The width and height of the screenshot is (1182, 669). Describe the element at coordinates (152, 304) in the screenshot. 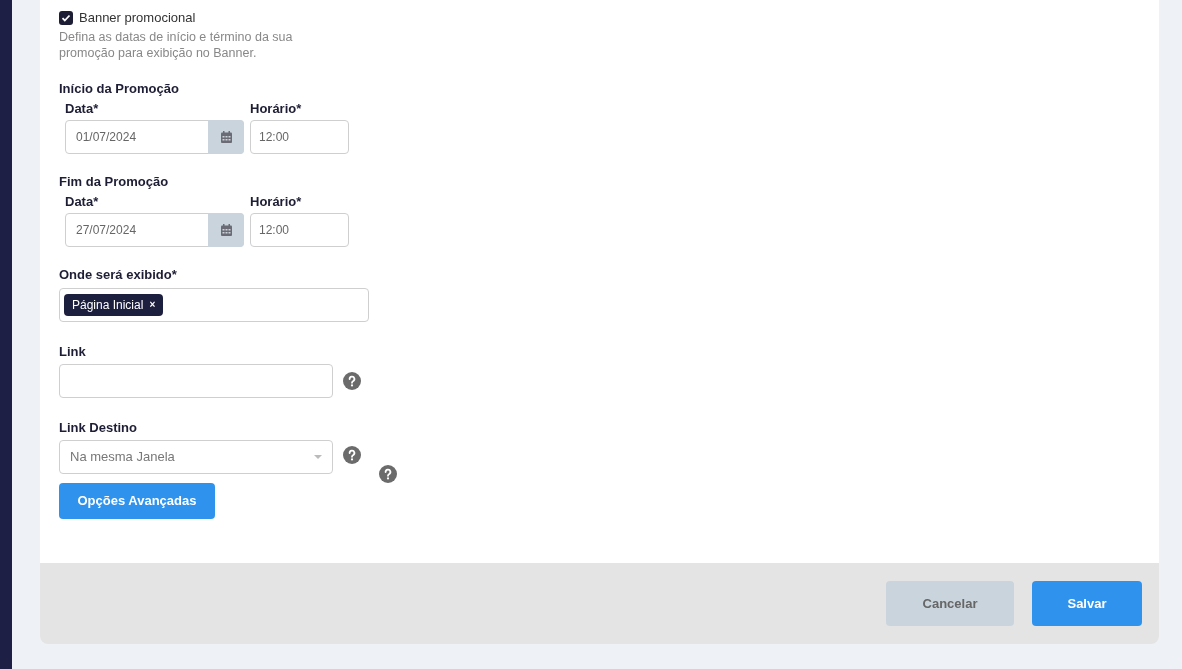

I see `remove-tag-button: ×` at that location.